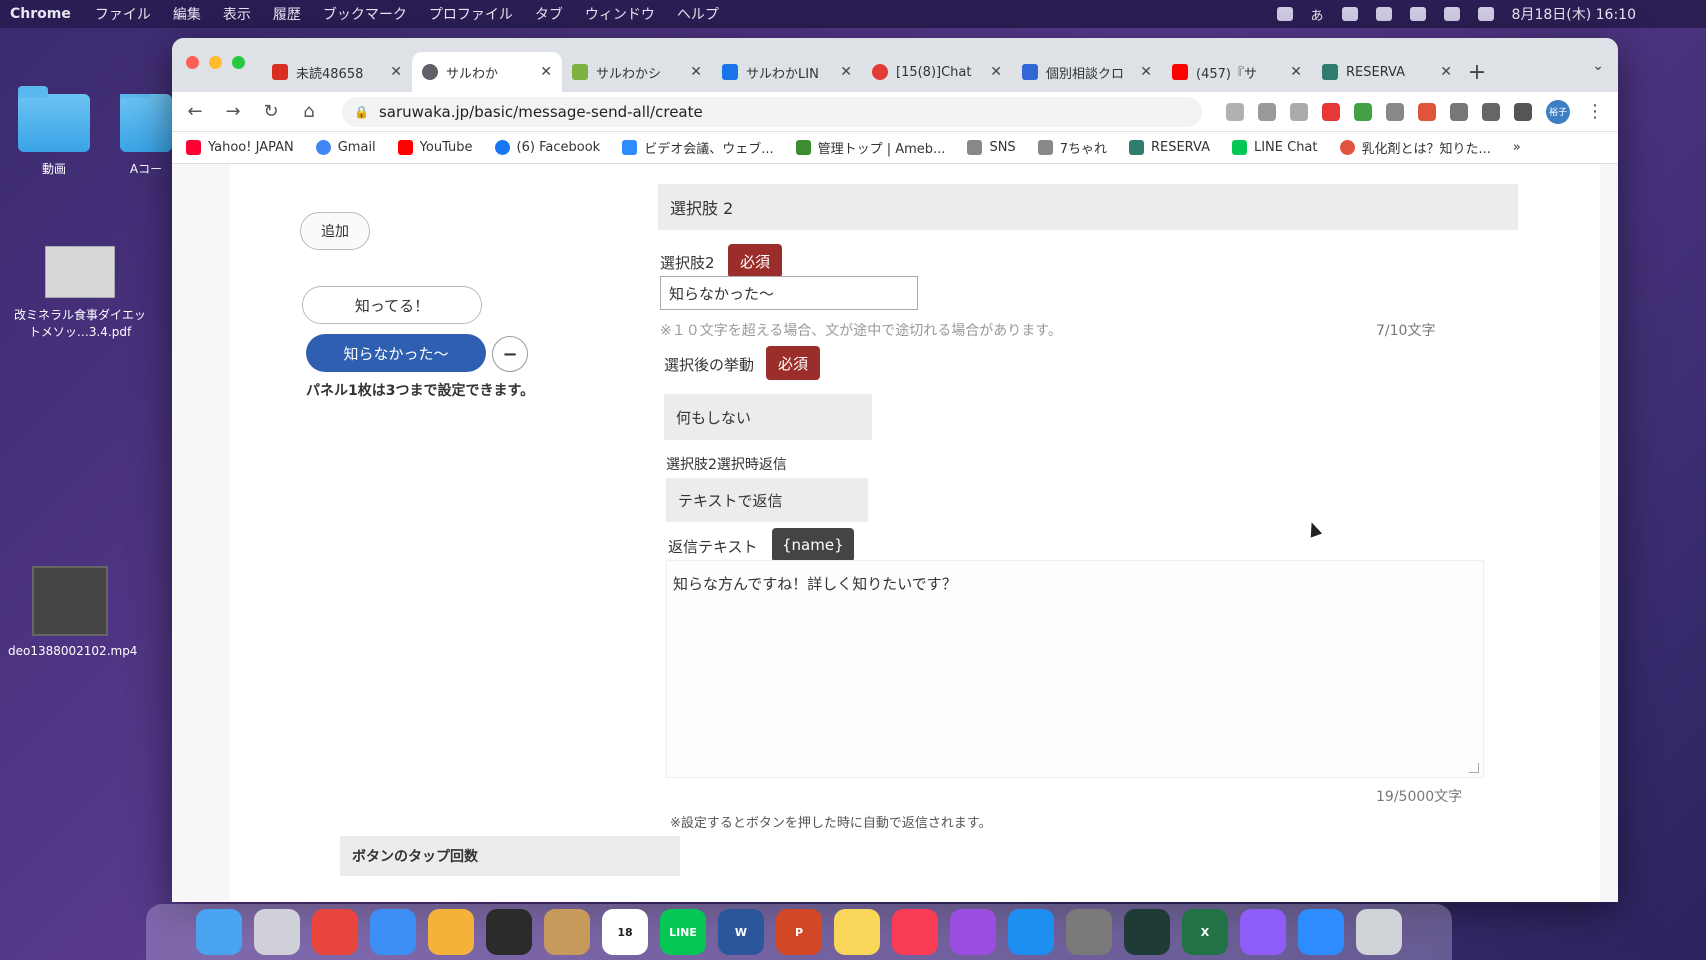  What do you see at coordinates (1169, 147) in the screenshot?
I see `bookmark-reserva: RESERVA` at bounding box center [1169, 147].